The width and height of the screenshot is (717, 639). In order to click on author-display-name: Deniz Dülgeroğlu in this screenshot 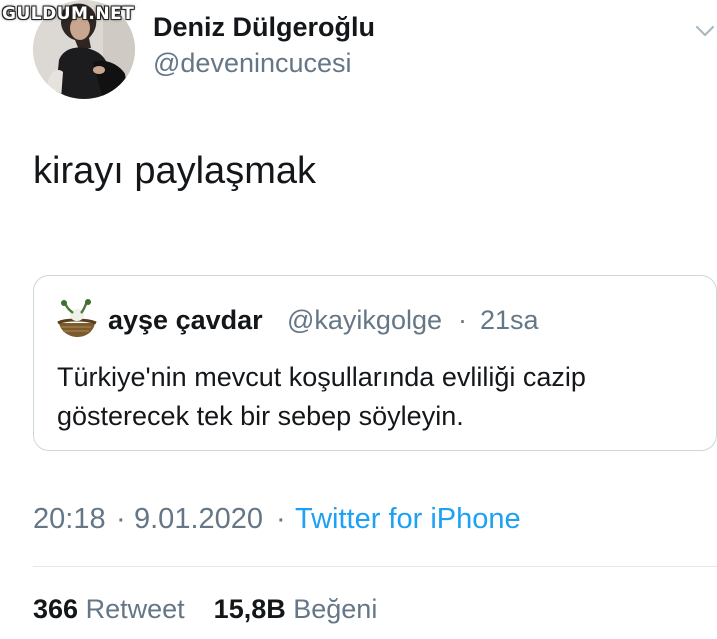, I will do `click(264, 27)`.